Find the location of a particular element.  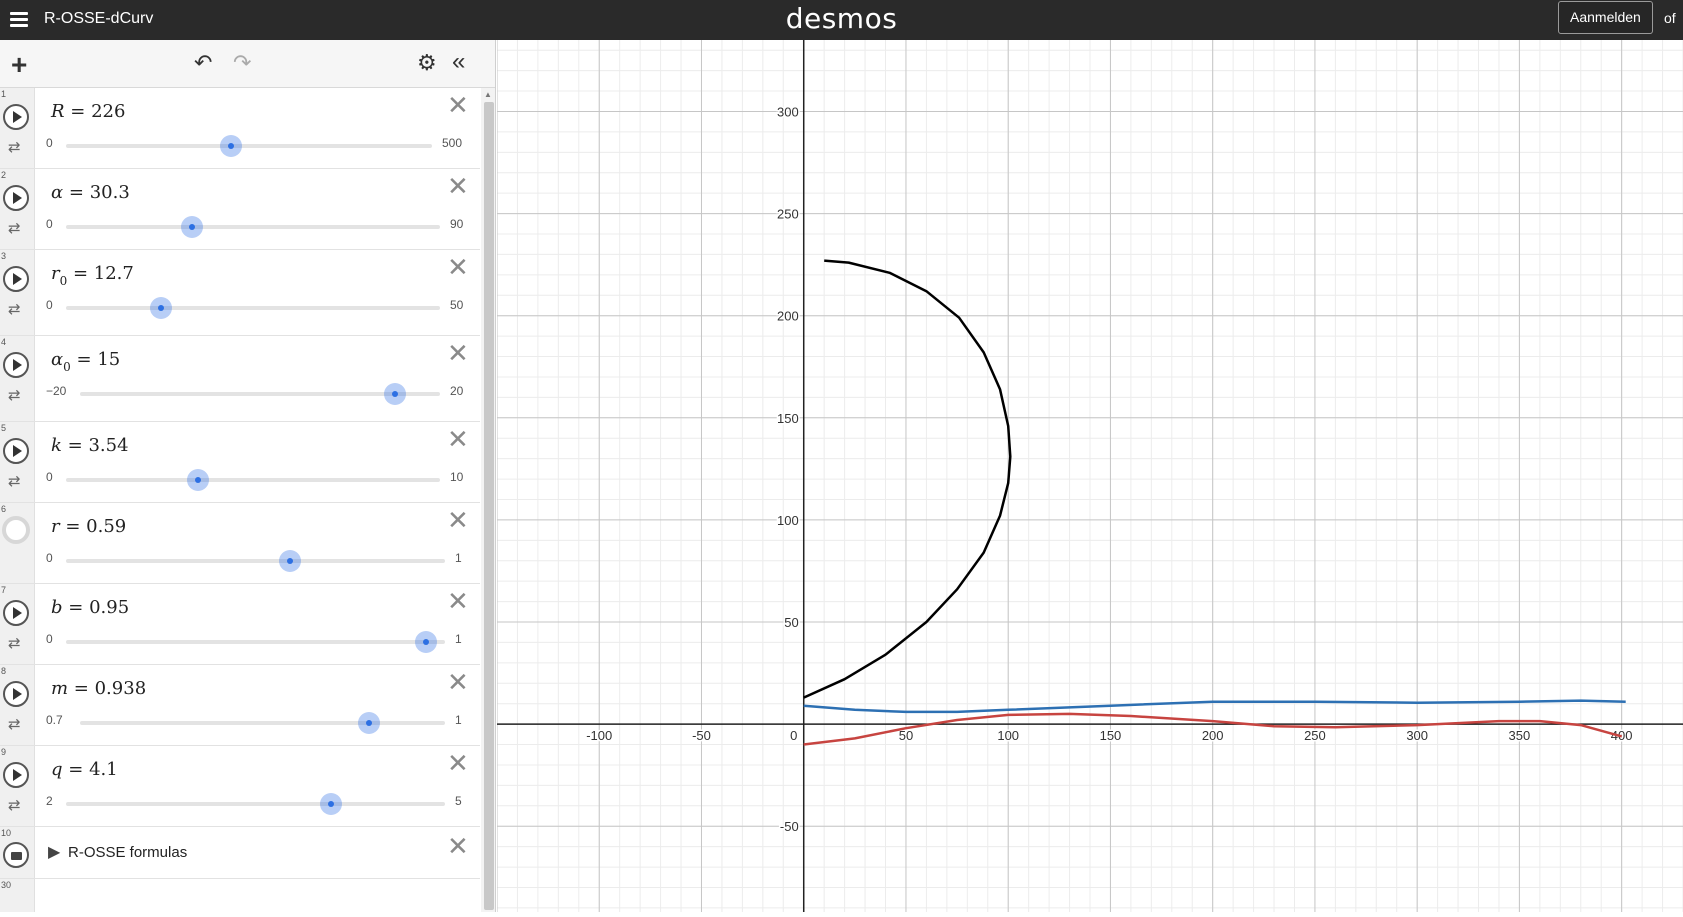

slider-max: 20 is located at coordinates (456, 391).